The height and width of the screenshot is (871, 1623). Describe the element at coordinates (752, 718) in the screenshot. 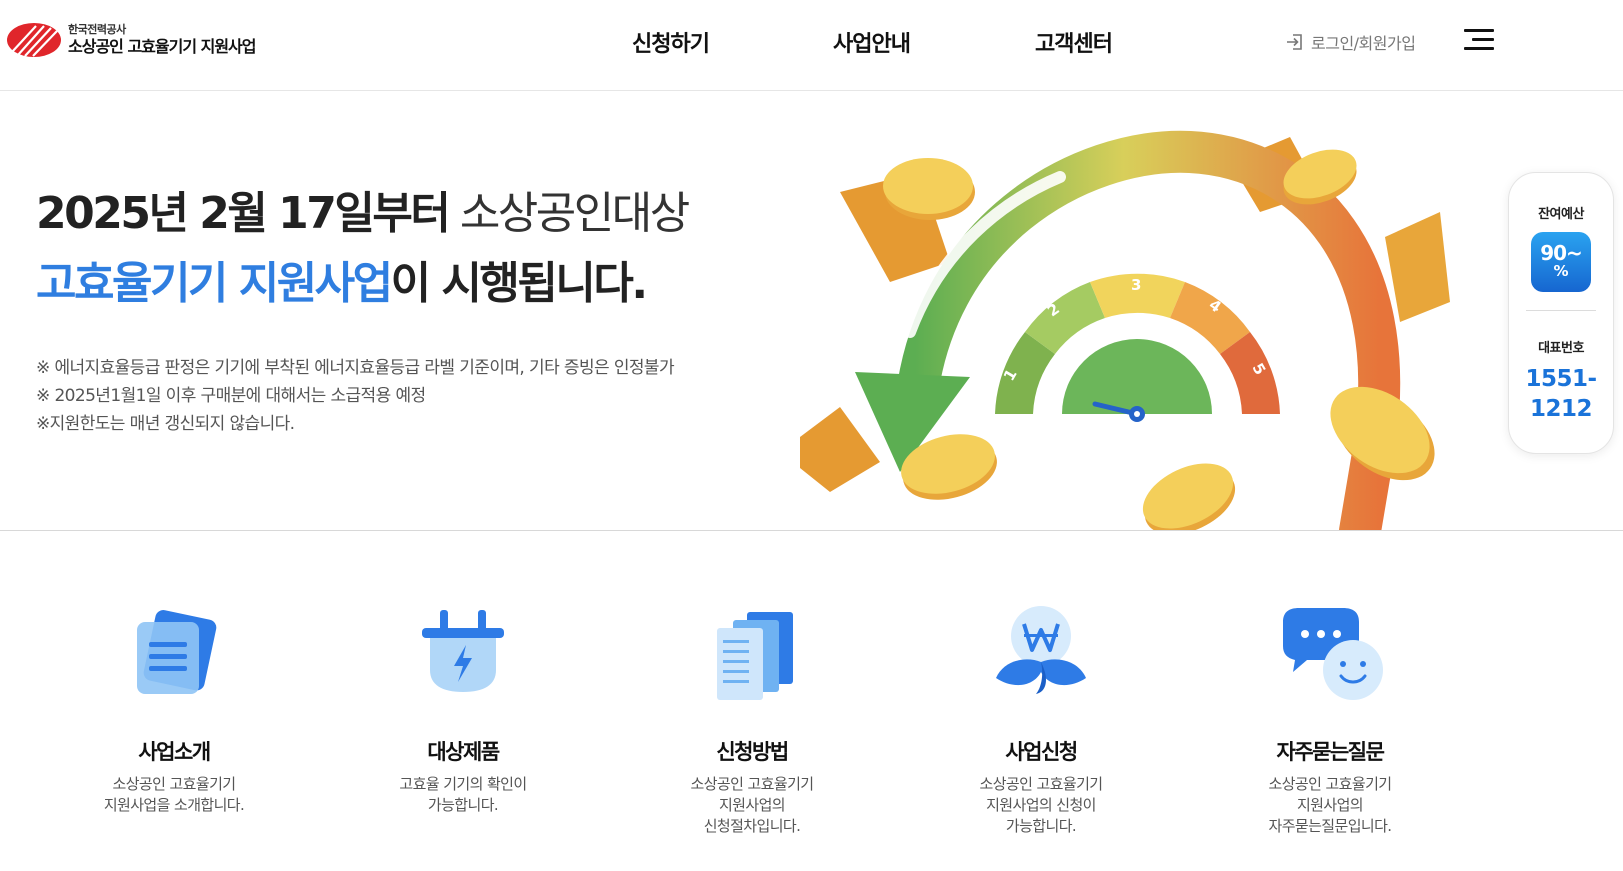

I see `card-how-to-apply: 신청방법 소상공인 고효율기기 지원사업의 신청절차입니다.` at that location.